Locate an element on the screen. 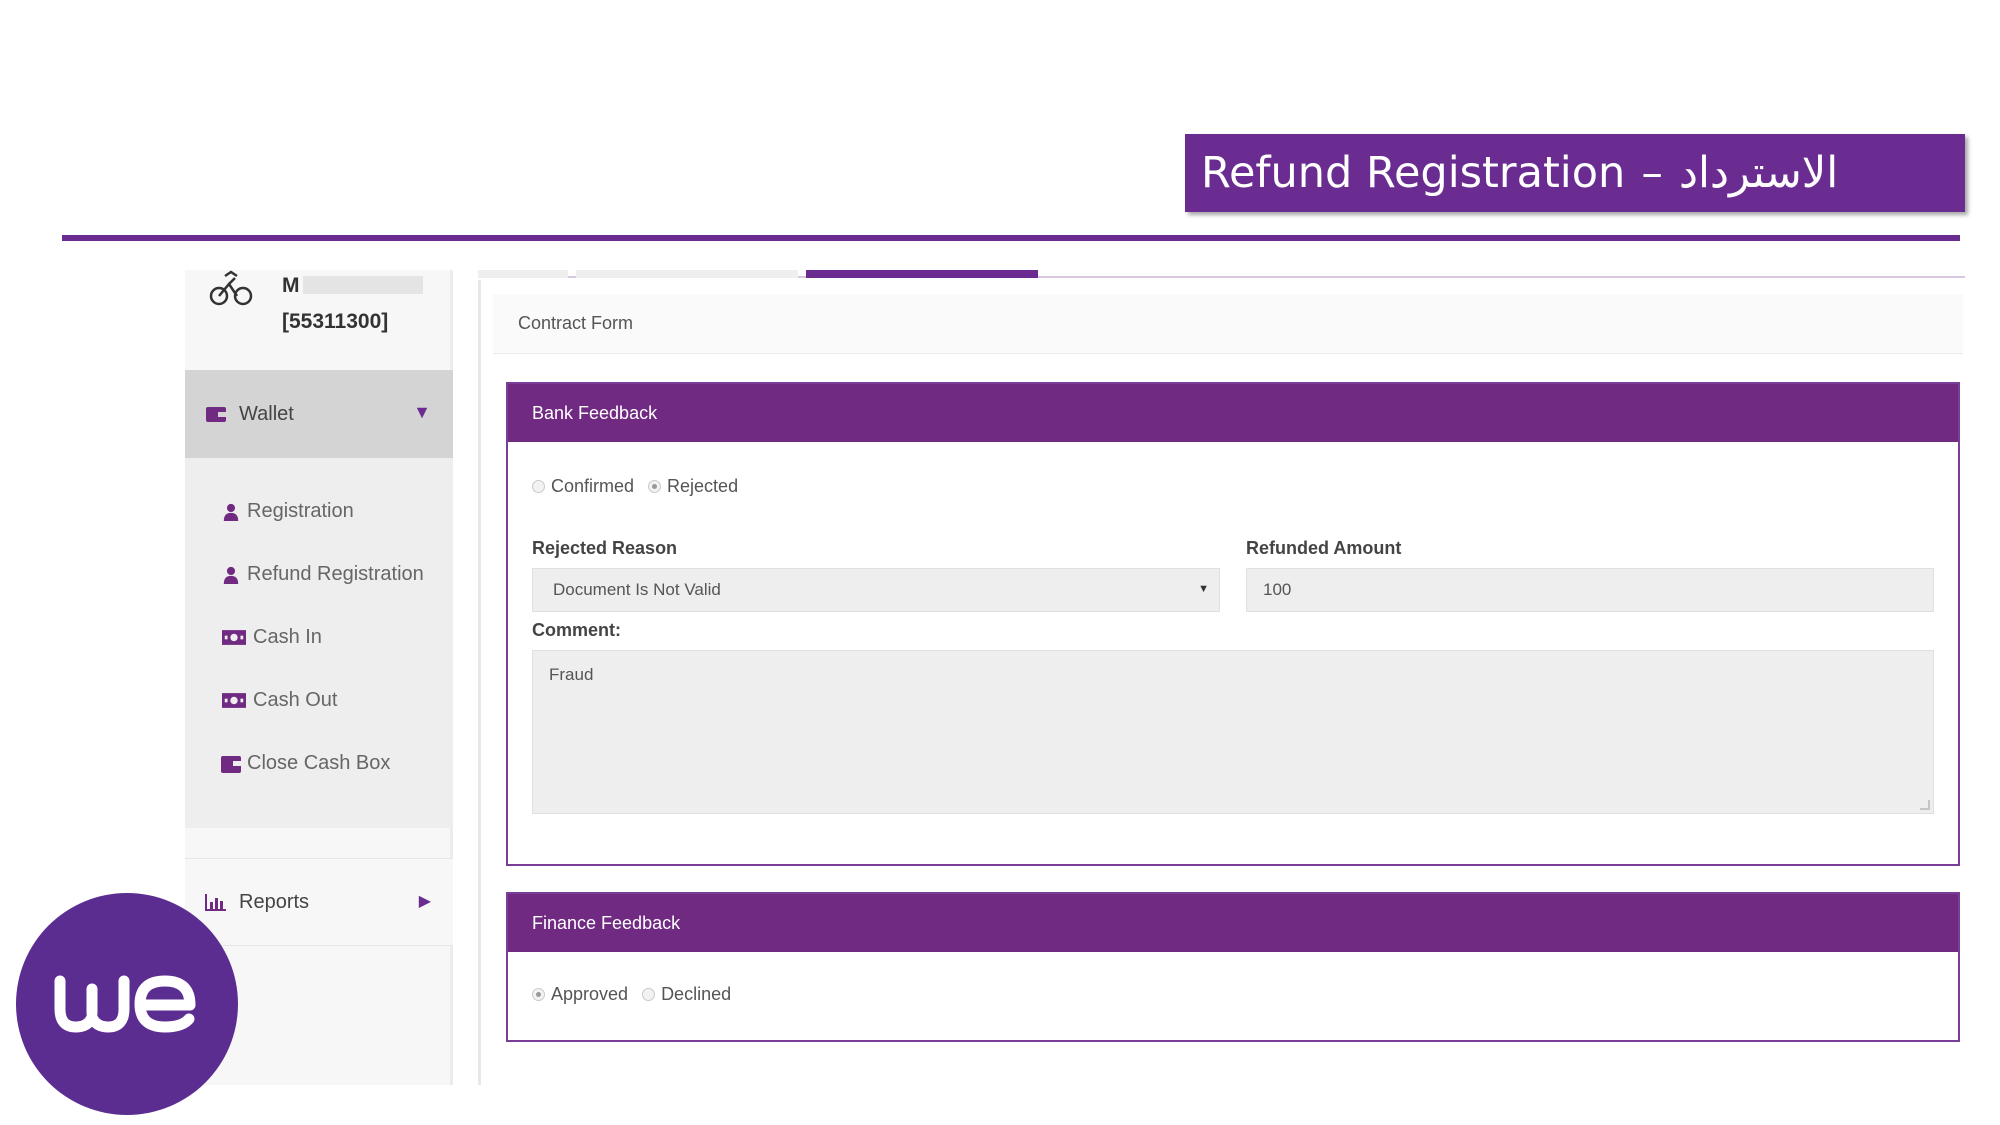 This screenshot has height=1125, width=2000. rejected-label: Rejected is located at coordinates (703, 486).